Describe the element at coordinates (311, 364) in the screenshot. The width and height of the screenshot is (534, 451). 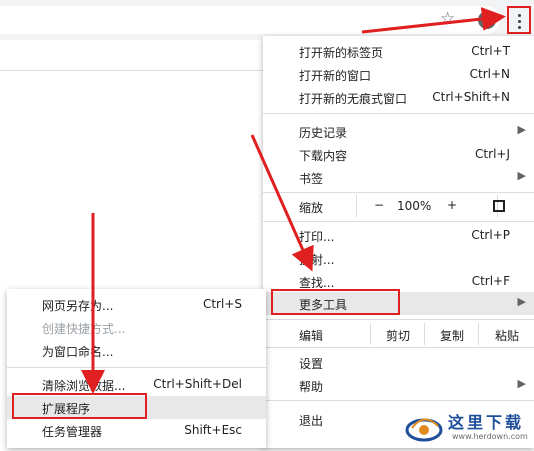
I see `menu-item-label: 设置` at that location.